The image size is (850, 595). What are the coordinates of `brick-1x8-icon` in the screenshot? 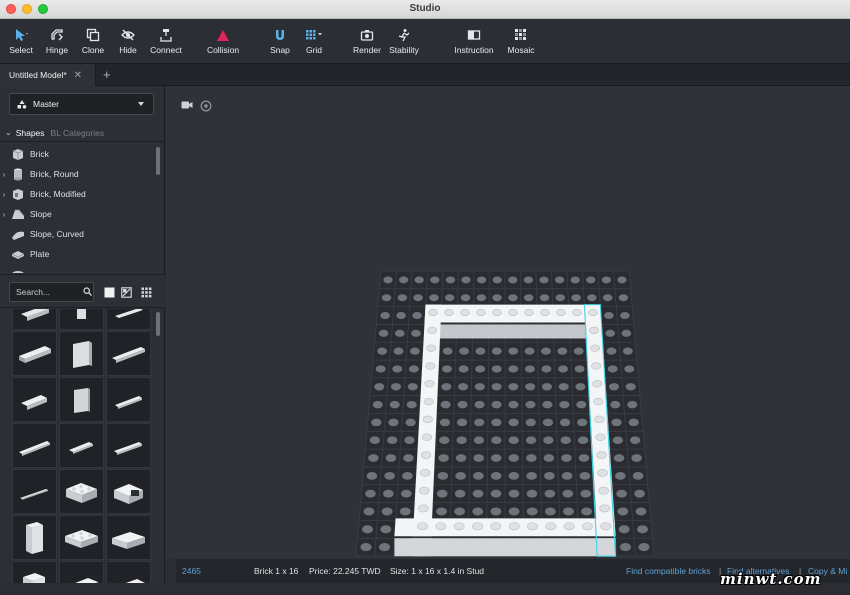 It's located at (128, 355).